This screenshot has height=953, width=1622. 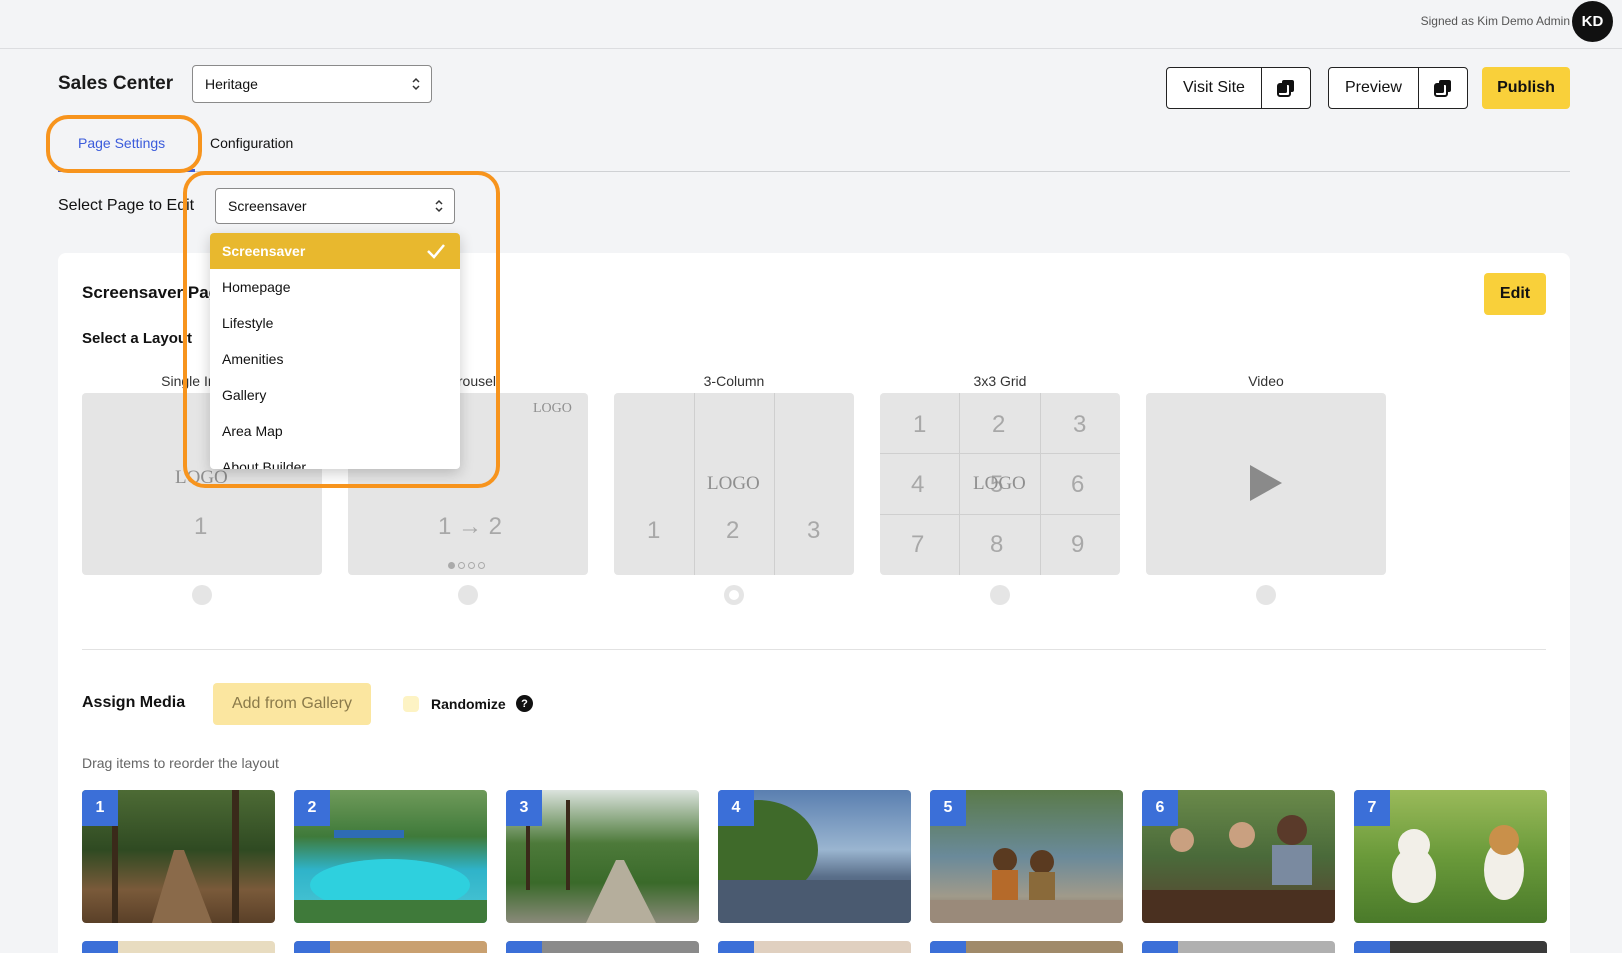 What do you see at coordinates (1000, 381) in the screenshot?
I see `layout-name: 3x3 Grid` at bounding box center [1000, 381].